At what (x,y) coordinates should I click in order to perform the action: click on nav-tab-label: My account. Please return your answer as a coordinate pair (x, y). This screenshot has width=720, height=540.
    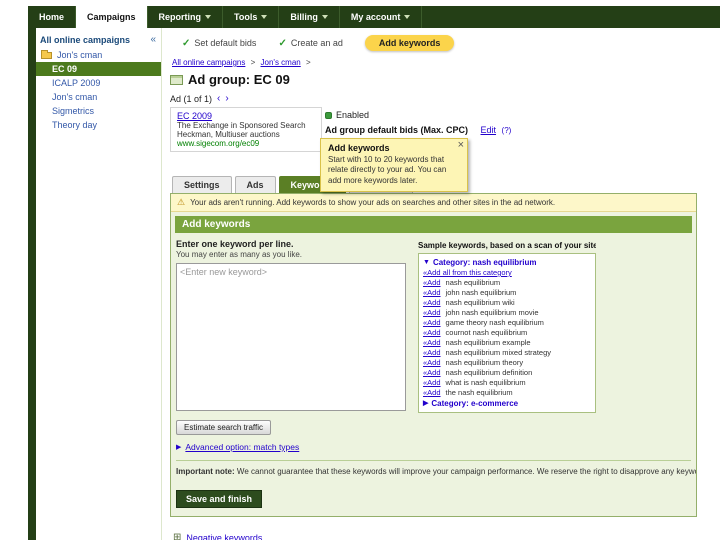
    Looking at the image, I should click on (375, 17).